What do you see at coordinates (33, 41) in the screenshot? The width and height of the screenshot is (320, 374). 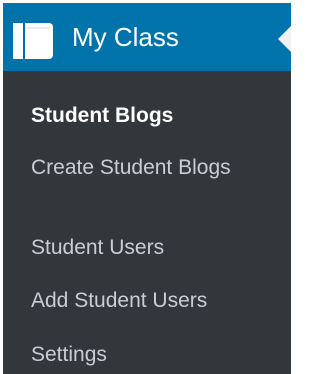 I see `book-icon` at bounding box center [33, 41].